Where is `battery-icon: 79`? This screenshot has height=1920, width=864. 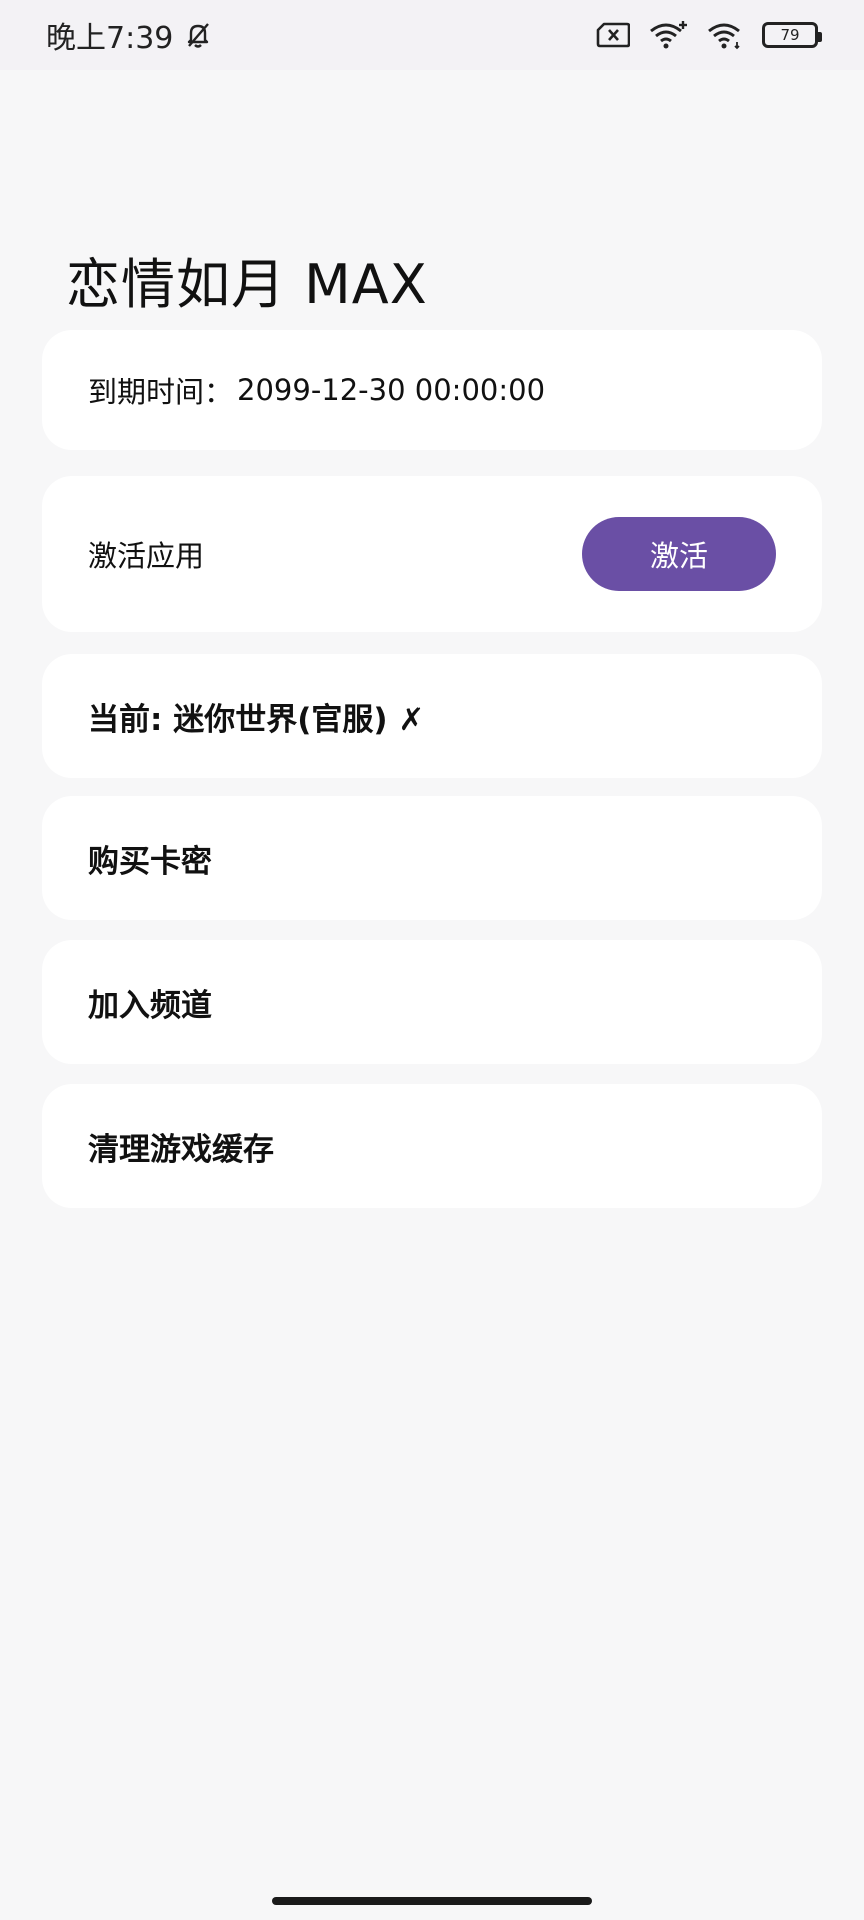 battery-icon: 79 is located at coordinates (792, 35).